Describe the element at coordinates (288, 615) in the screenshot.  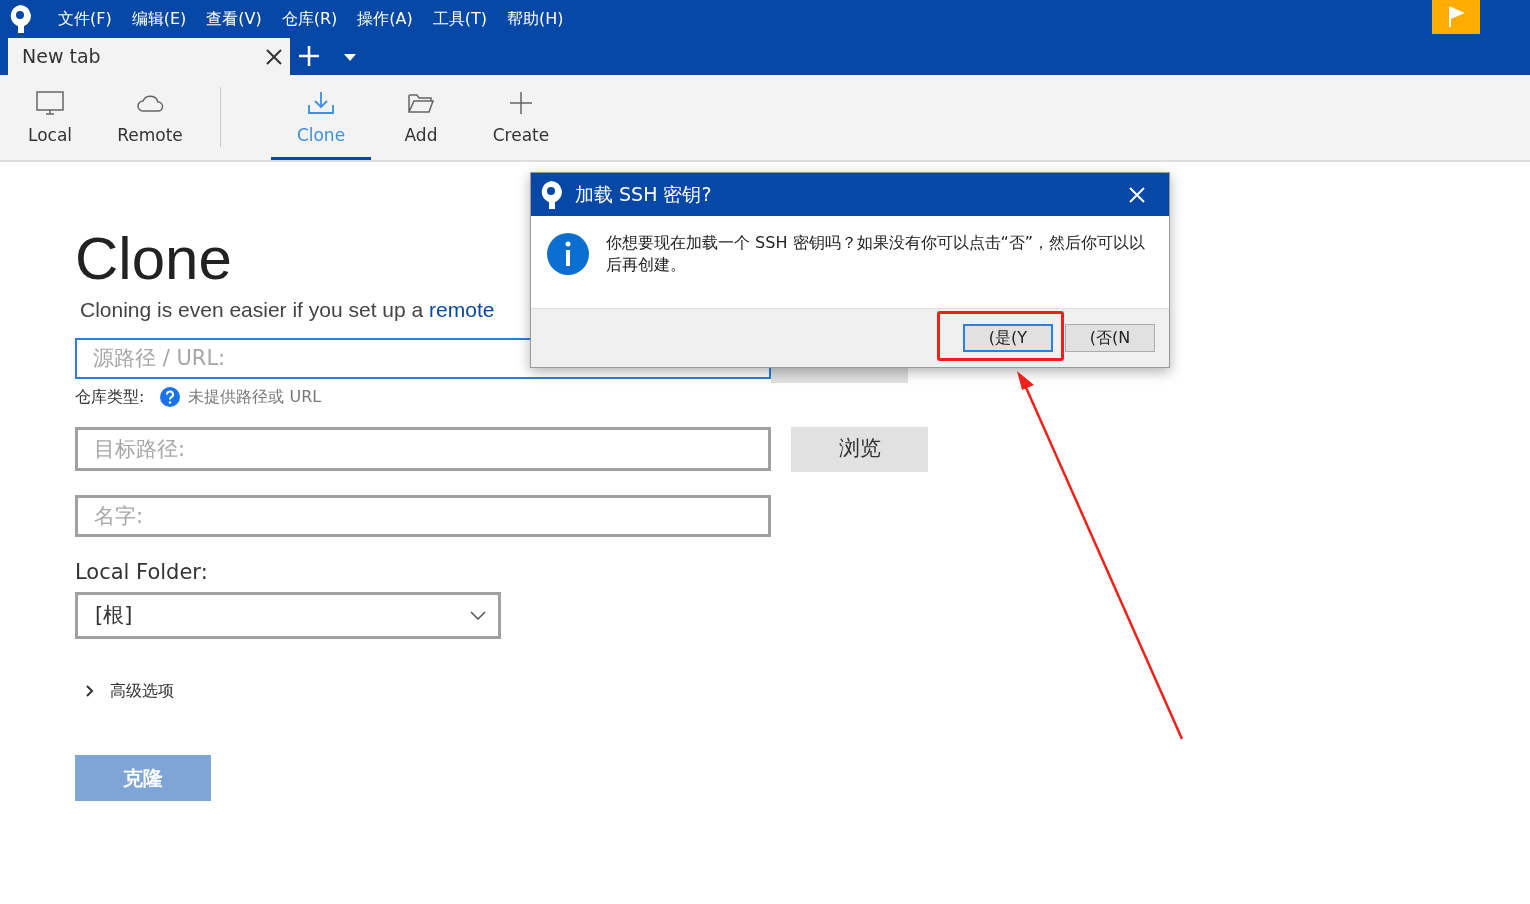
I see `folder-select: [根]` at that location.